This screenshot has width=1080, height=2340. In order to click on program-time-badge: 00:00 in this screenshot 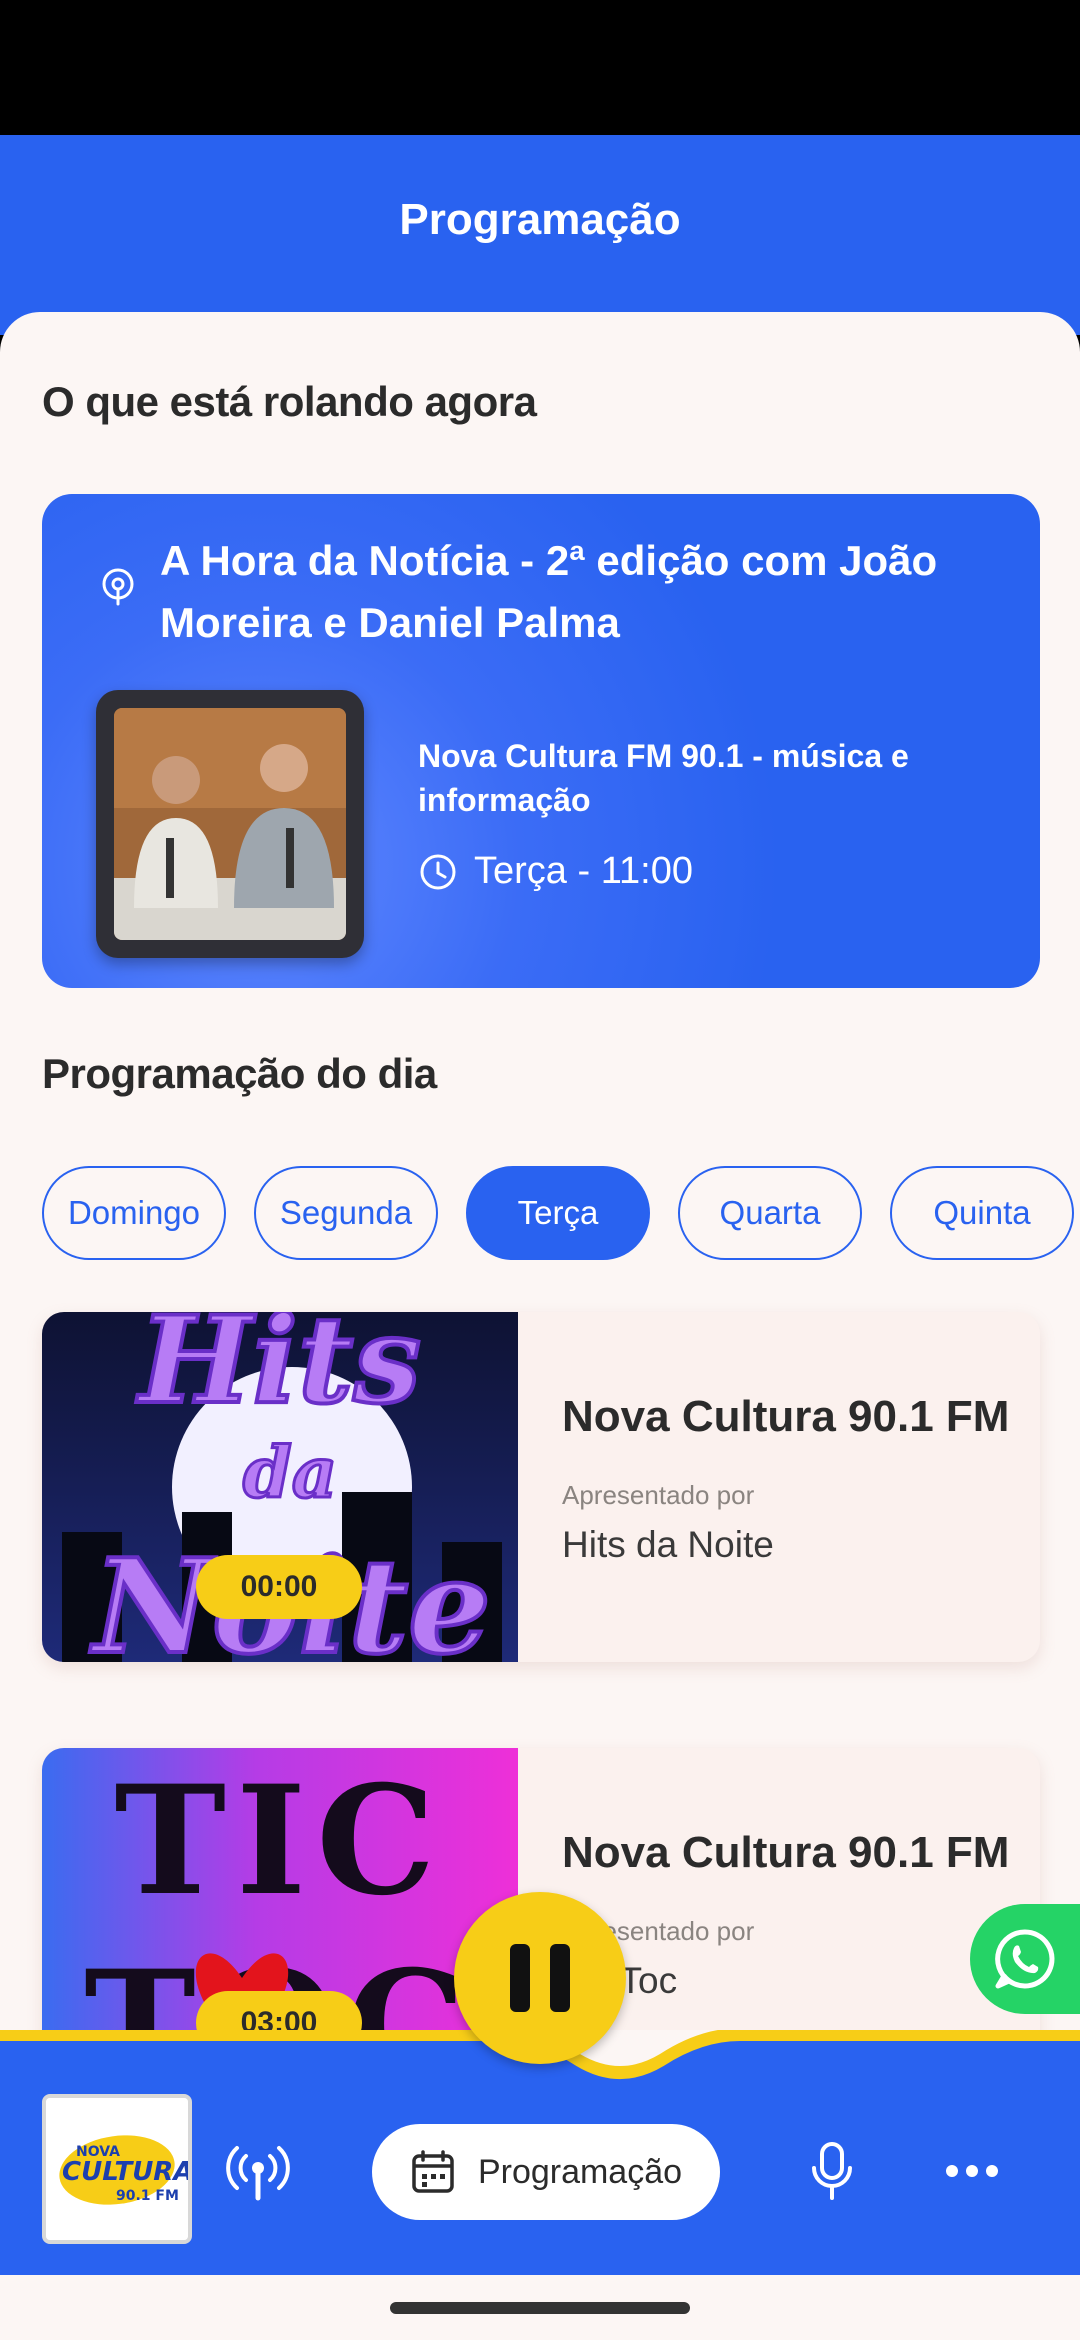, I will do `click(279, 1587)`.